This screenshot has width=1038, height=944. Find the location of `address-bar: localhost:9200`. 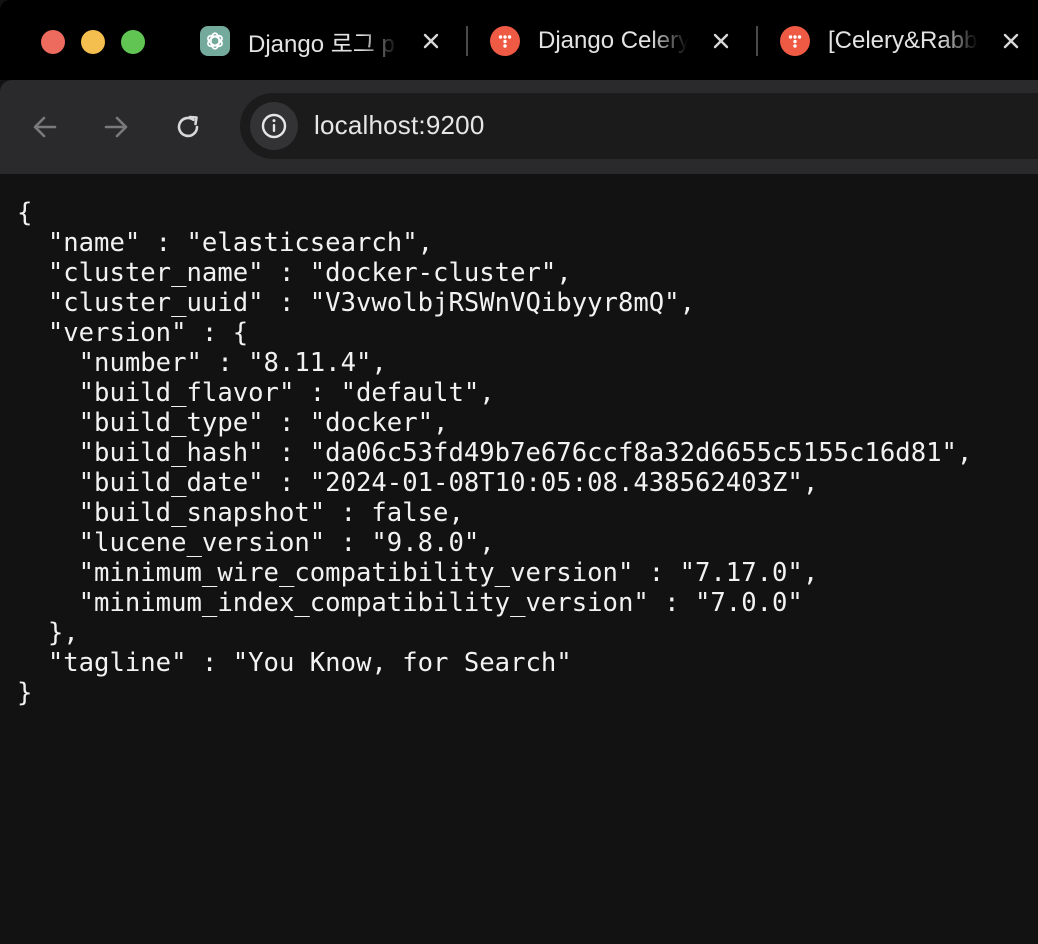

address-bar: localhost:9200 is located at coordinates (639, 126).